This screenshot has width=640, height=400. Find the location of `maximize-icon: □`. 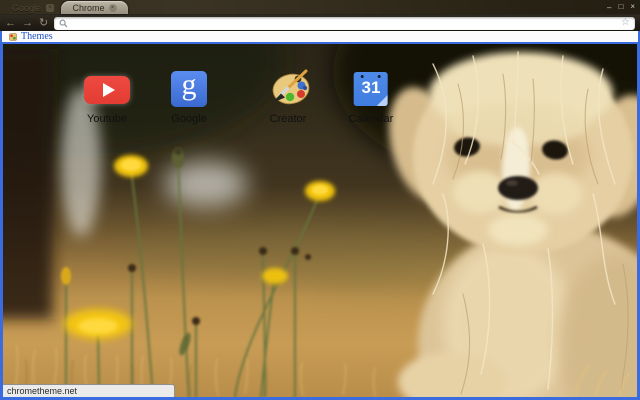

maximize-icon: □ is located at coordinates (620, 6).